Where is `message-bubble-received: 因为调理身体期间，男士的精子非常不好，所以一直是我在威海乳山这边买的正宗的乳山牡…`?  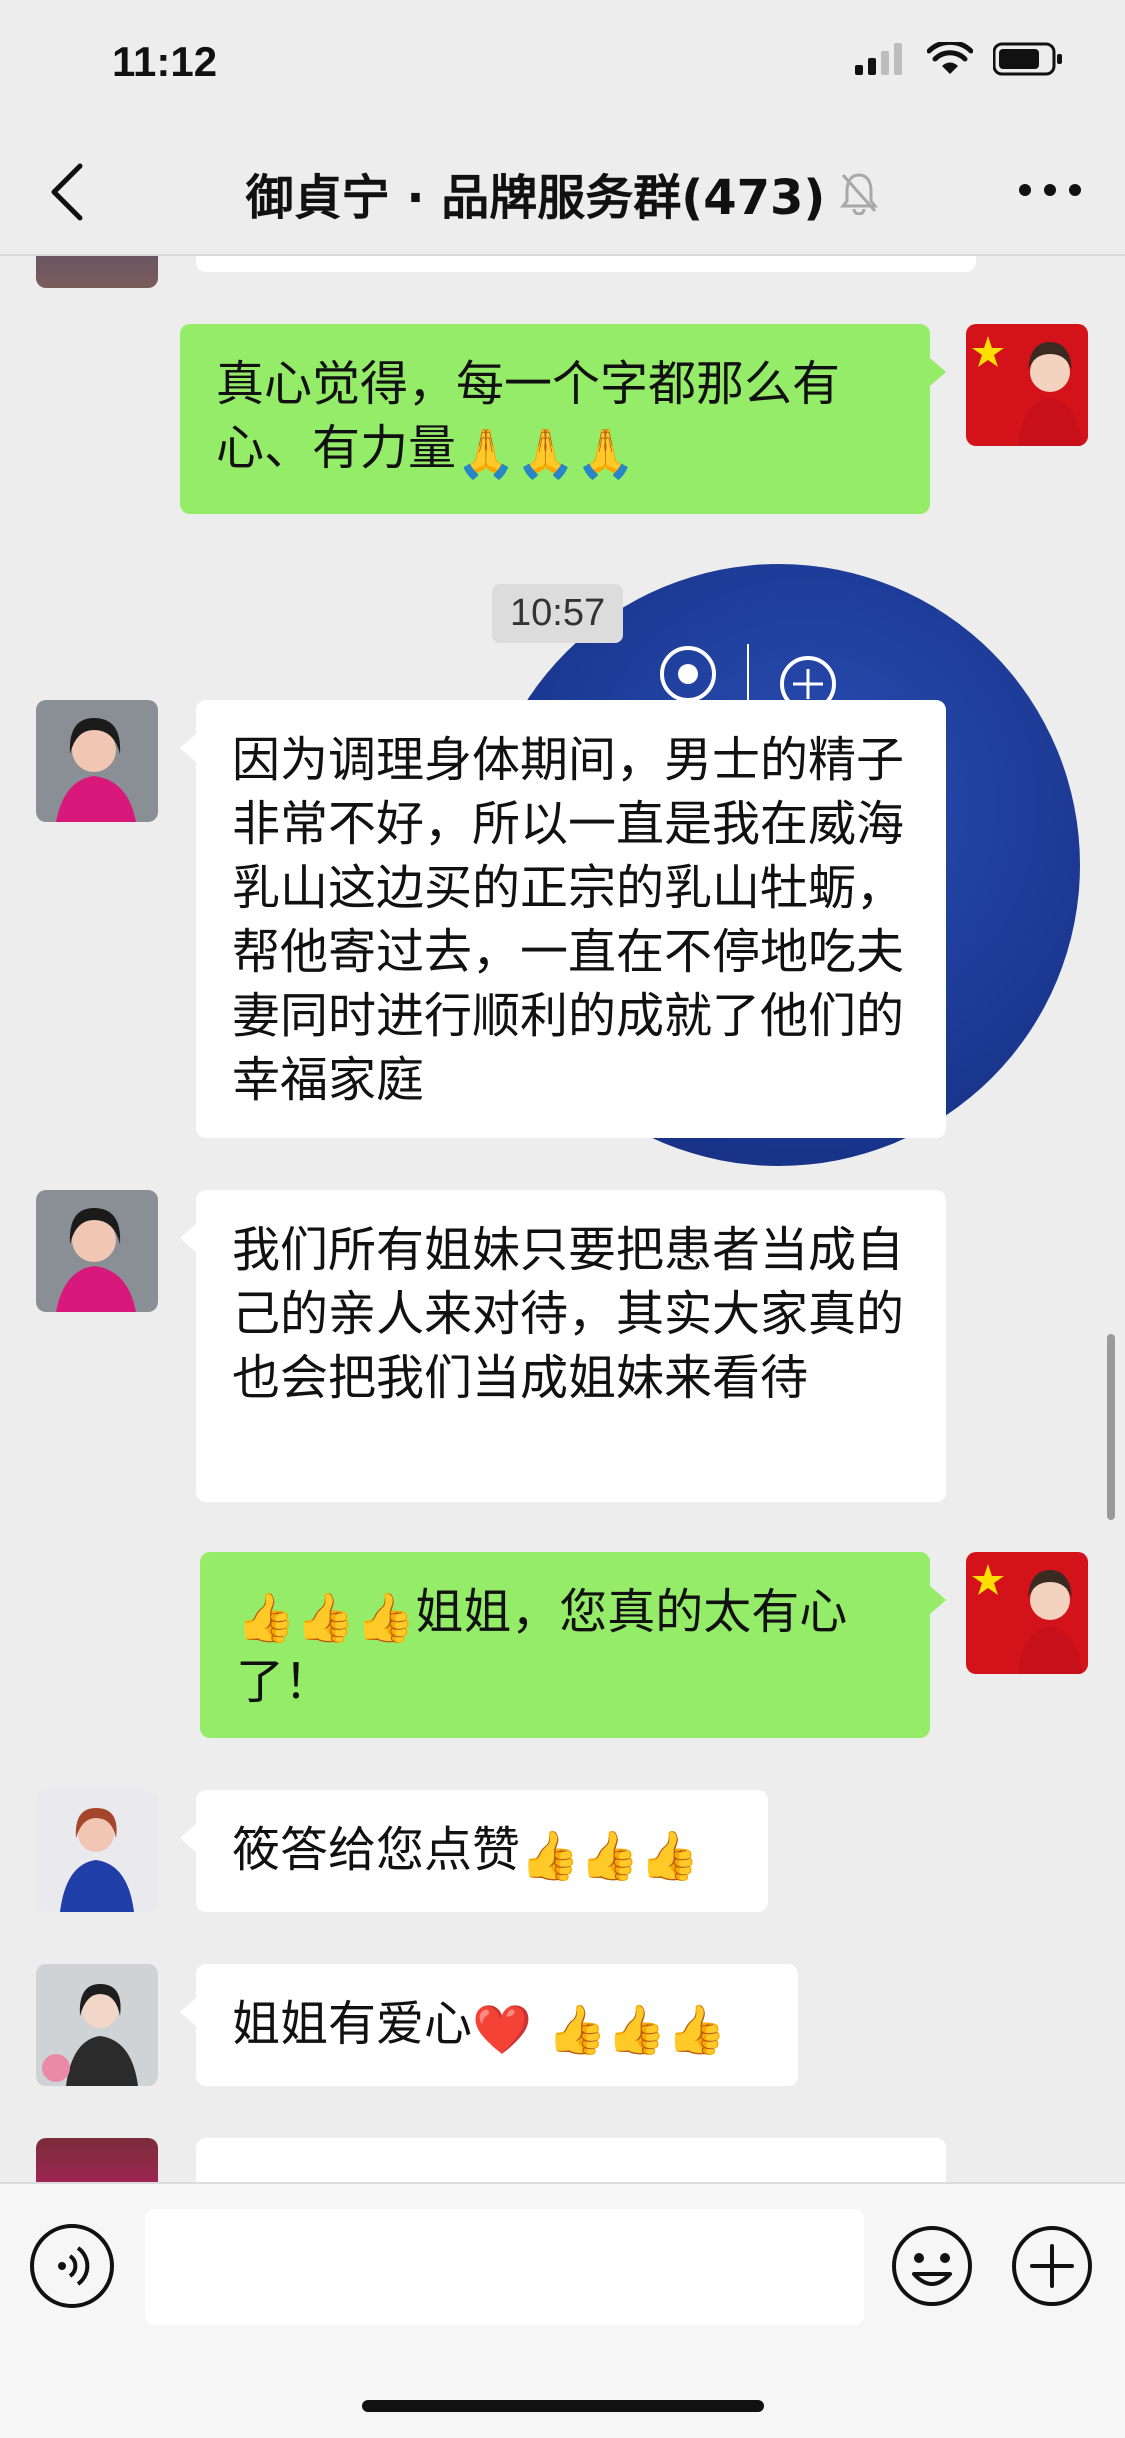
message-bubble-received: 因为调理身体期间，男士的精子非常不好，所以一直是我在威海乳山这边买的正宗的乳山牡… is located at coordinates (563, 919).